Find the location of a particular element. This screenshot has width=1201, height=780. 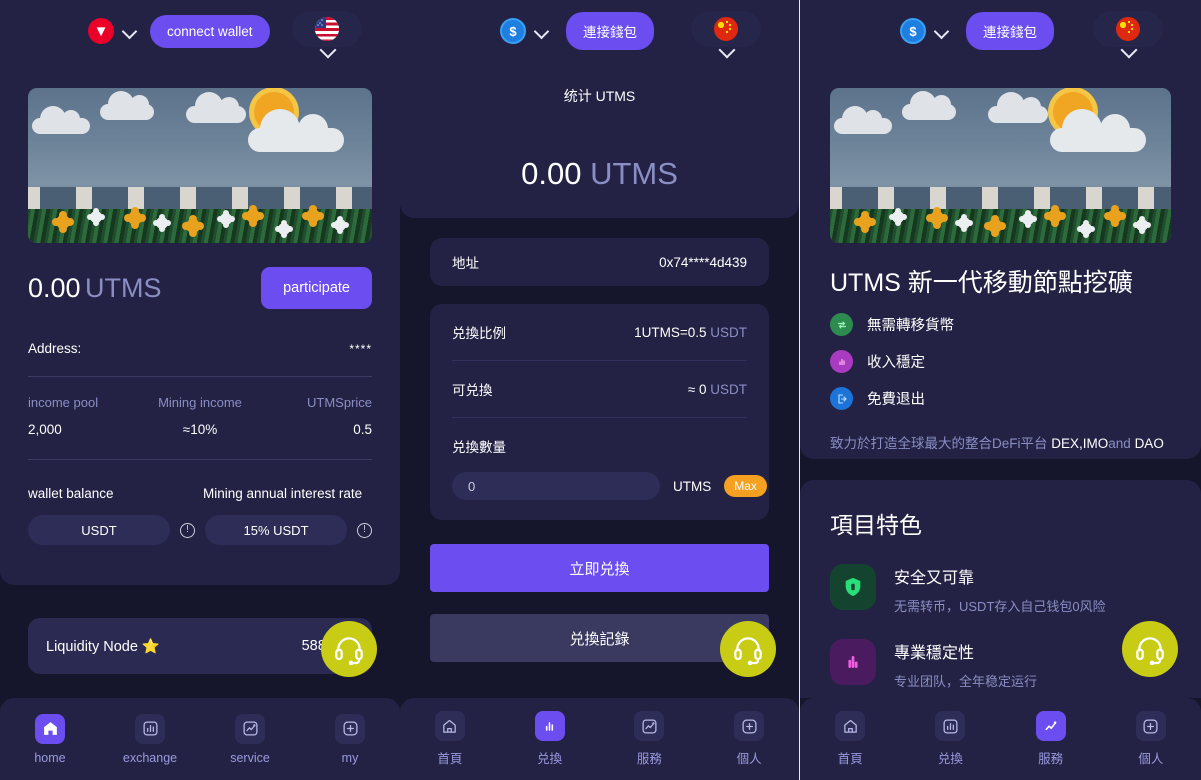

participate-button: participate is located at coordinates (316, 288).